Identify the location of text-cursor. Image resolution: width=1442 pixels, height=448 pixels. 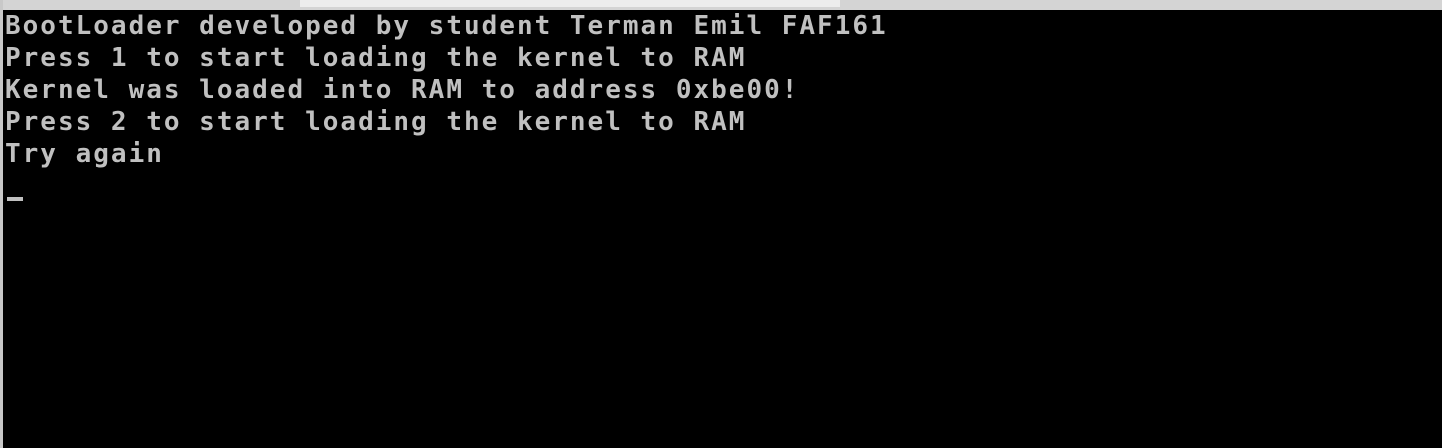
(15, 199).